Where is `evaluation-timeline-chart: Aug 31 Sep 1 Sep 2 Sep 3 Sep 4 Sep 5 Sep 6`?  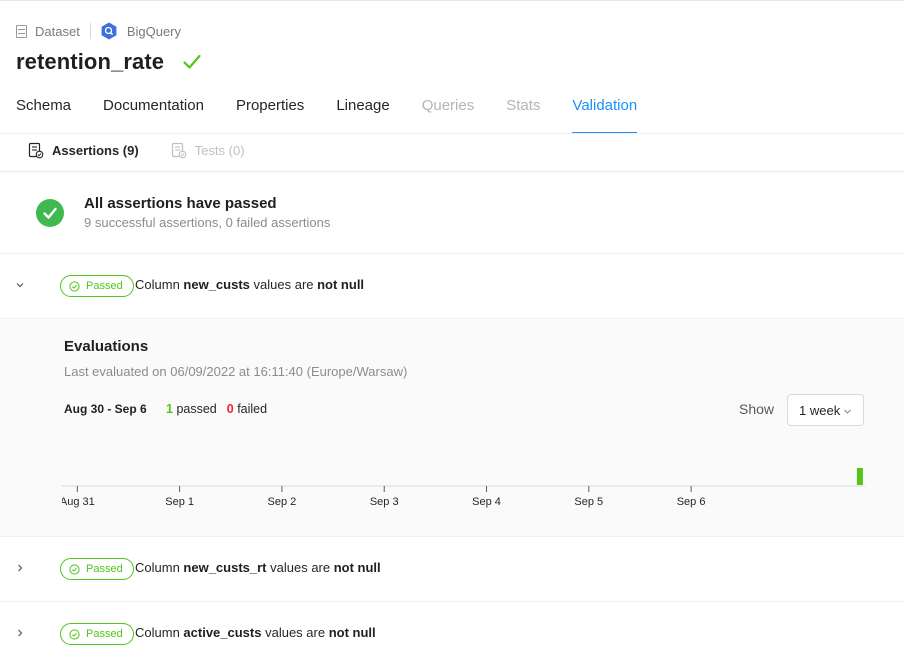 evaluation-timeline-chart: Aug 31 Sep 1 Sep 2 Sep 3 Sep 4 Sep 5 Sep 6 is located at coordinates (463, 488).